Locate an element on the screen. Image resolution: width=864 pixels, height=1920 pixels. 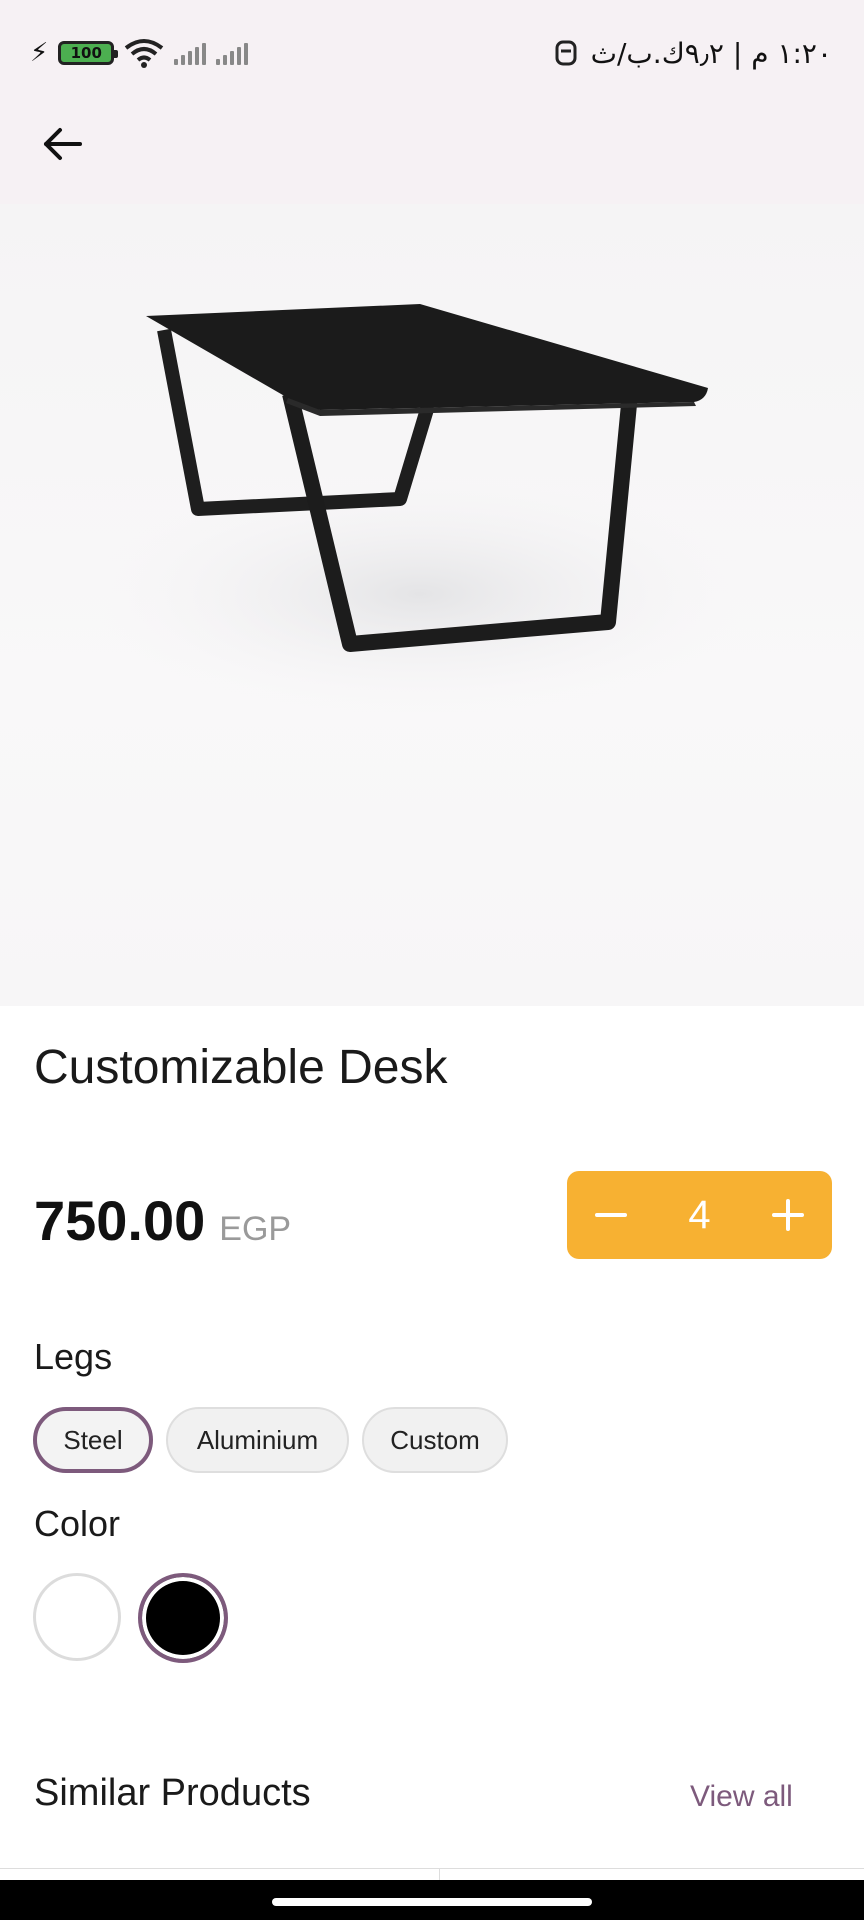
increase-quantity-button is located at coordinates (788, 1215).